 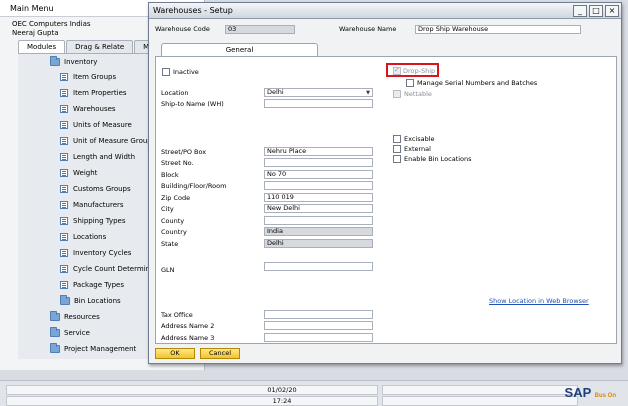 I want to click on zip-code-field: 110 019, so click(x=318, y=197).